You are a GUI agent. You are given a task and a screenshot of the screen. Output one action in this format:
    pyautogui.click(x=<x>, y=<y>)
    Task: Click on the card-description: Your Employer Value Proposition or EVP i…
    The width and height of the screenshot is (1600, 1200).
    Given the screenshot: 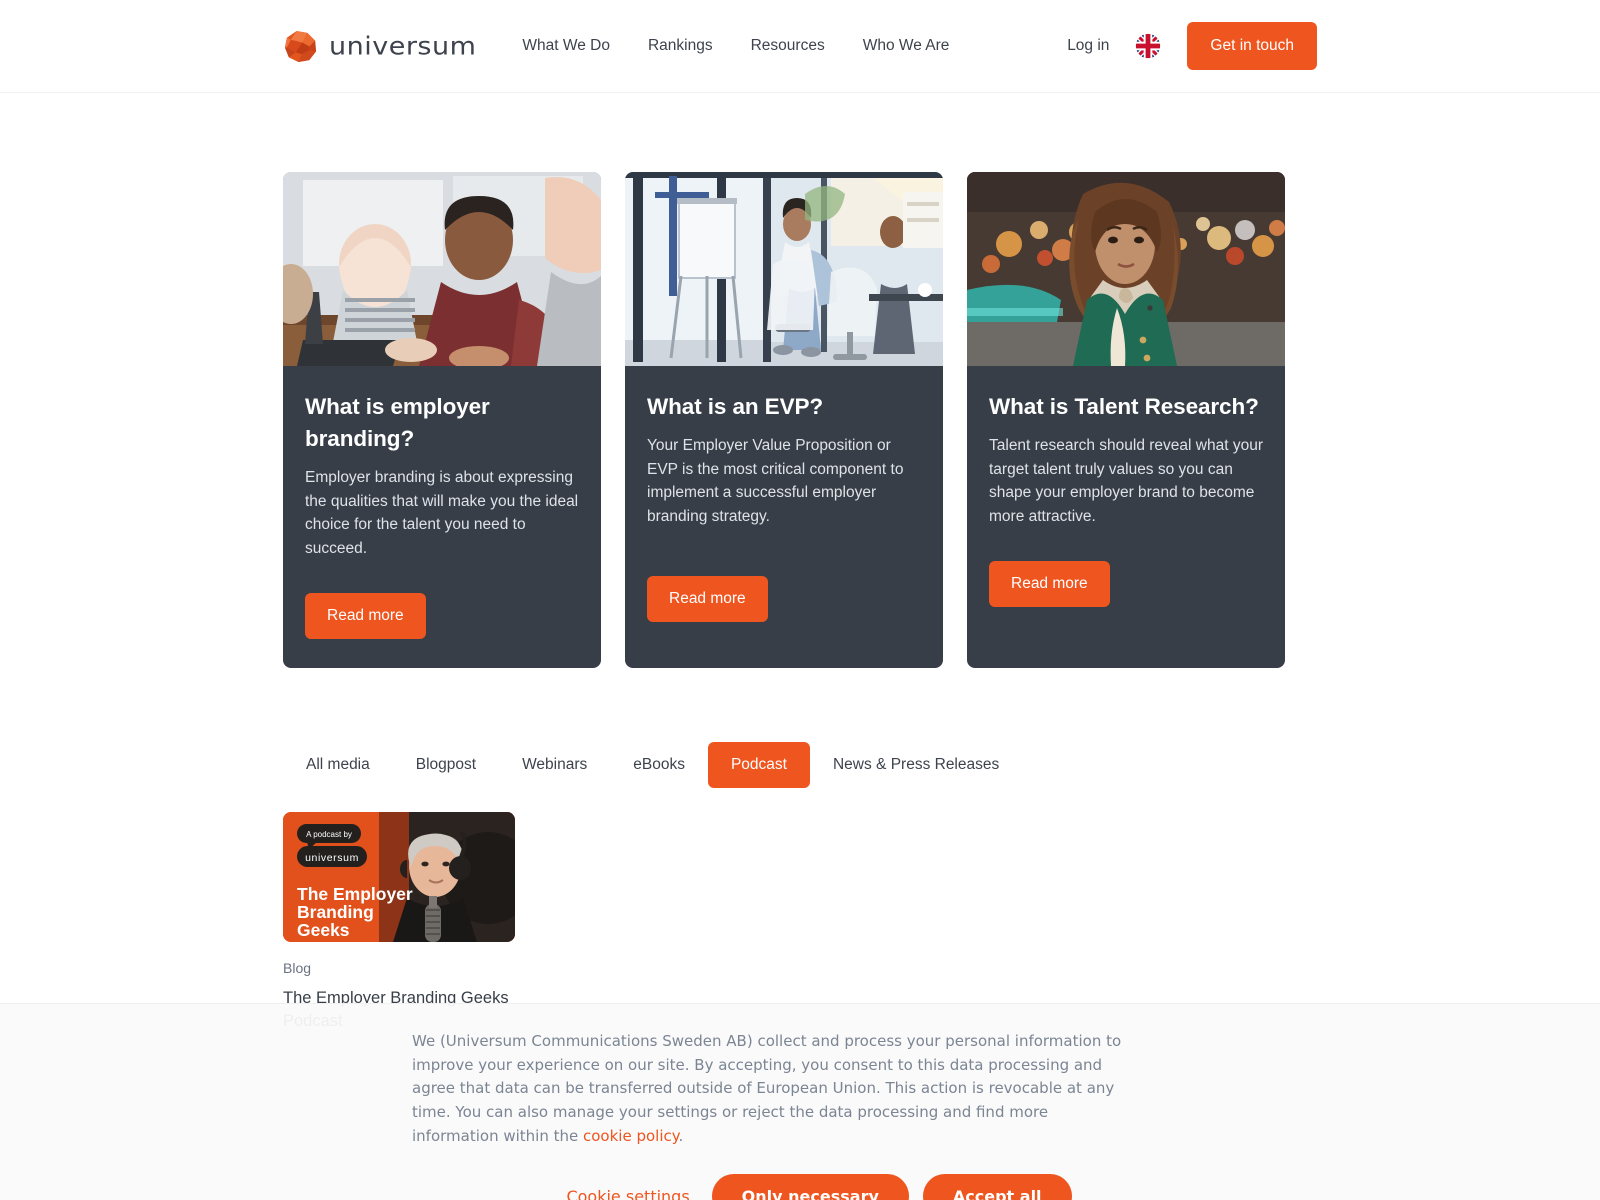 What is the action you would take?
    pyautogui.click(x=775, y=481)
    